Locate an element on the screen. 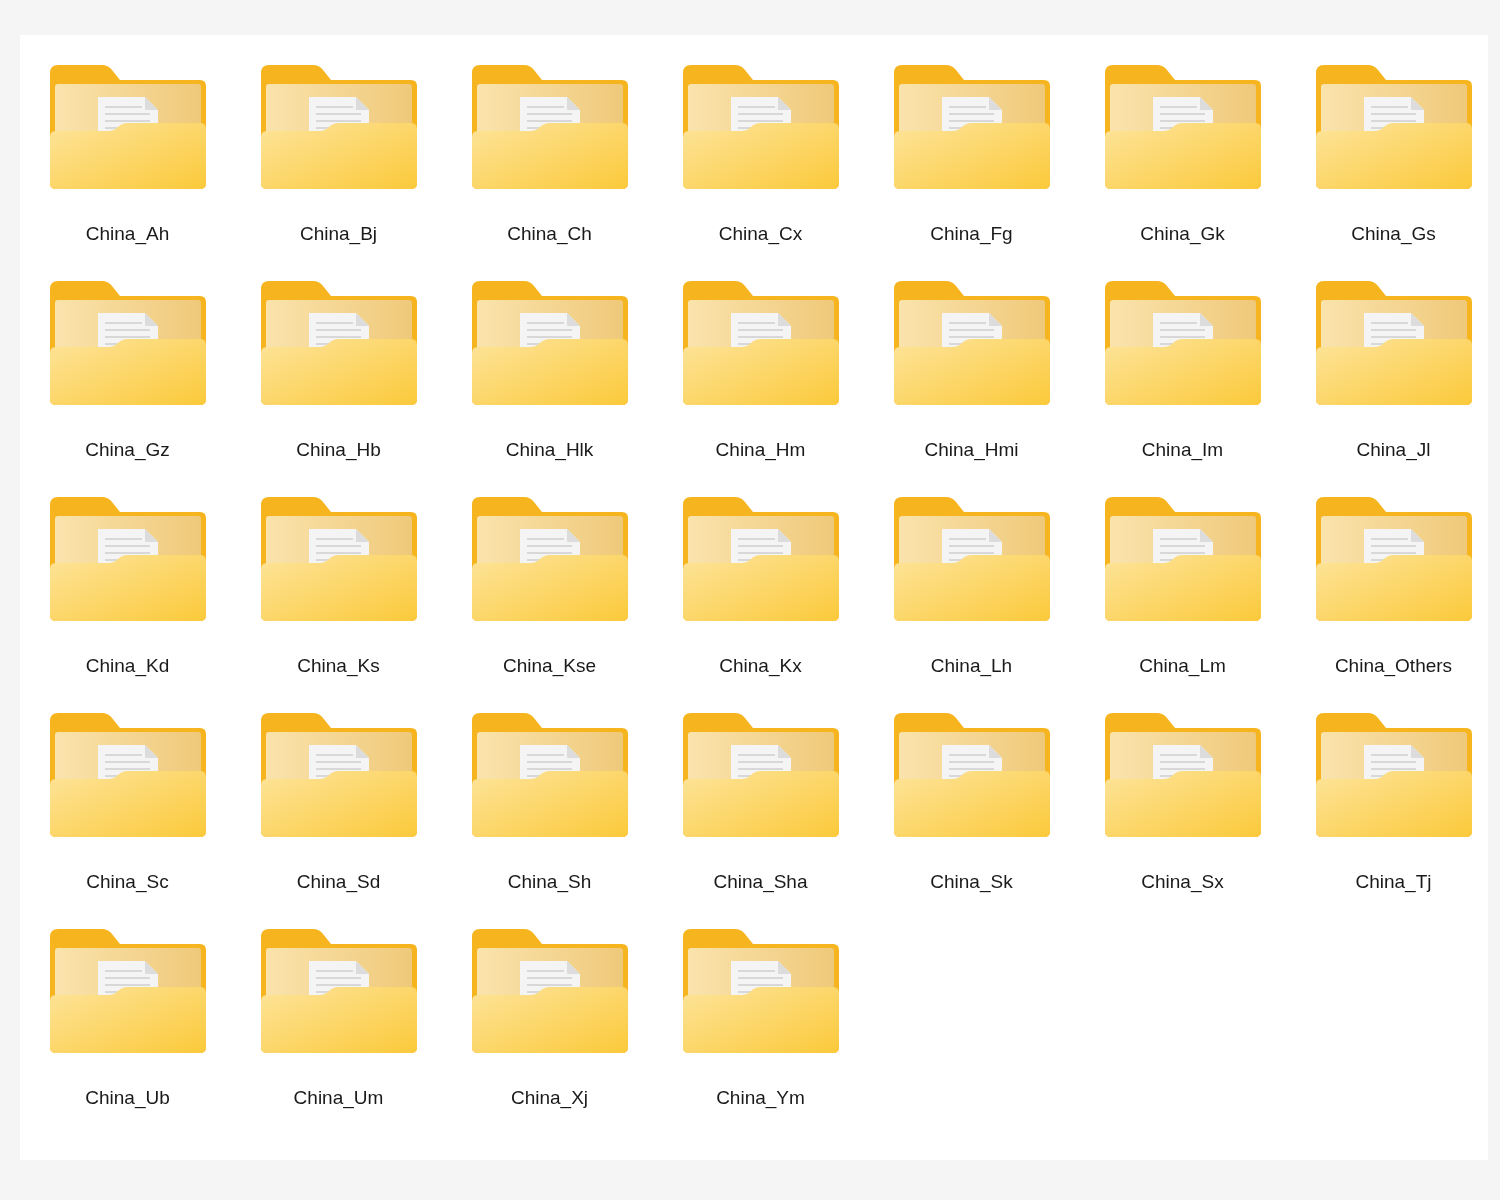 Image resolution: width=1500 pixels, height=1200 pixels. folder-name: China_Ah is located at coordinates (127, 234).